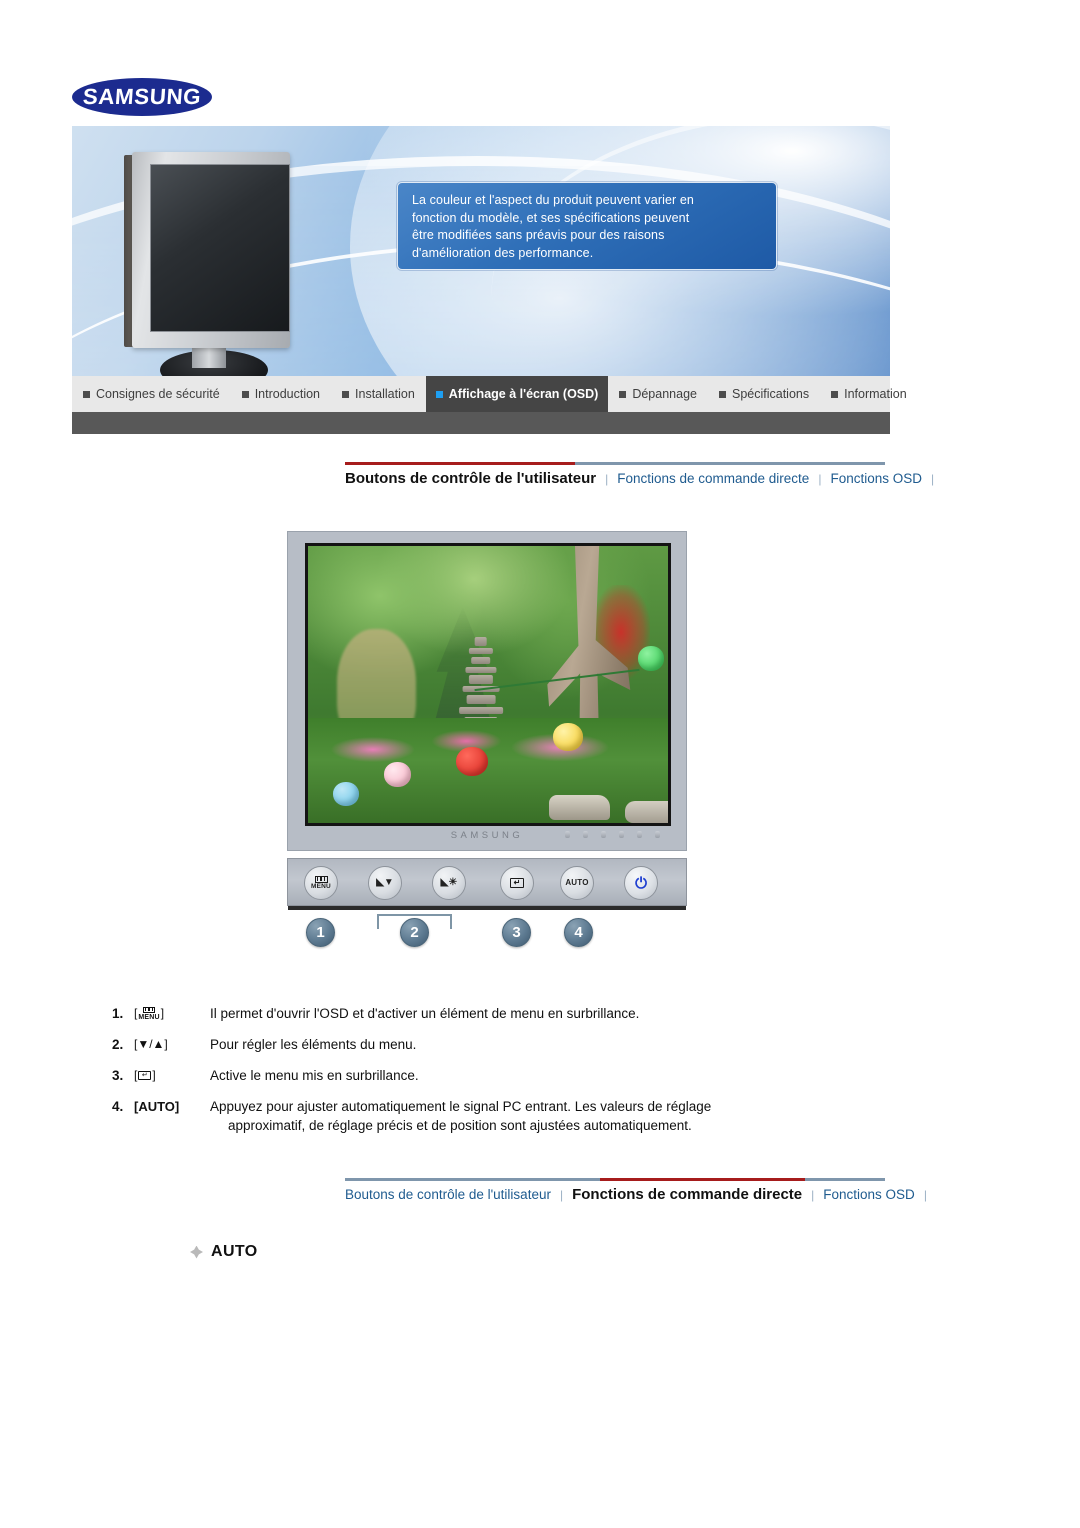  I want to click on monitor-display-screen, so click(488, 684).